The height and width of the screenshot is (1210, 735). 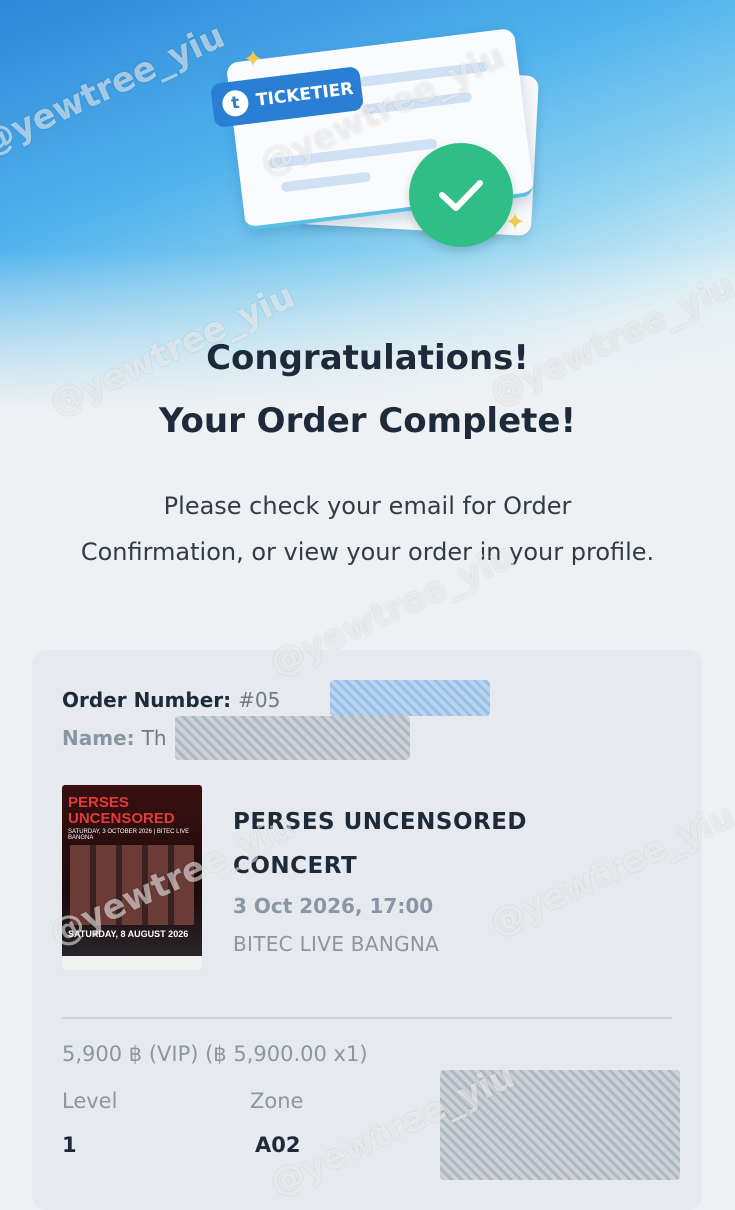 I want to click on headline-line2: Your Order Complete!, so click(x=367, y=421).